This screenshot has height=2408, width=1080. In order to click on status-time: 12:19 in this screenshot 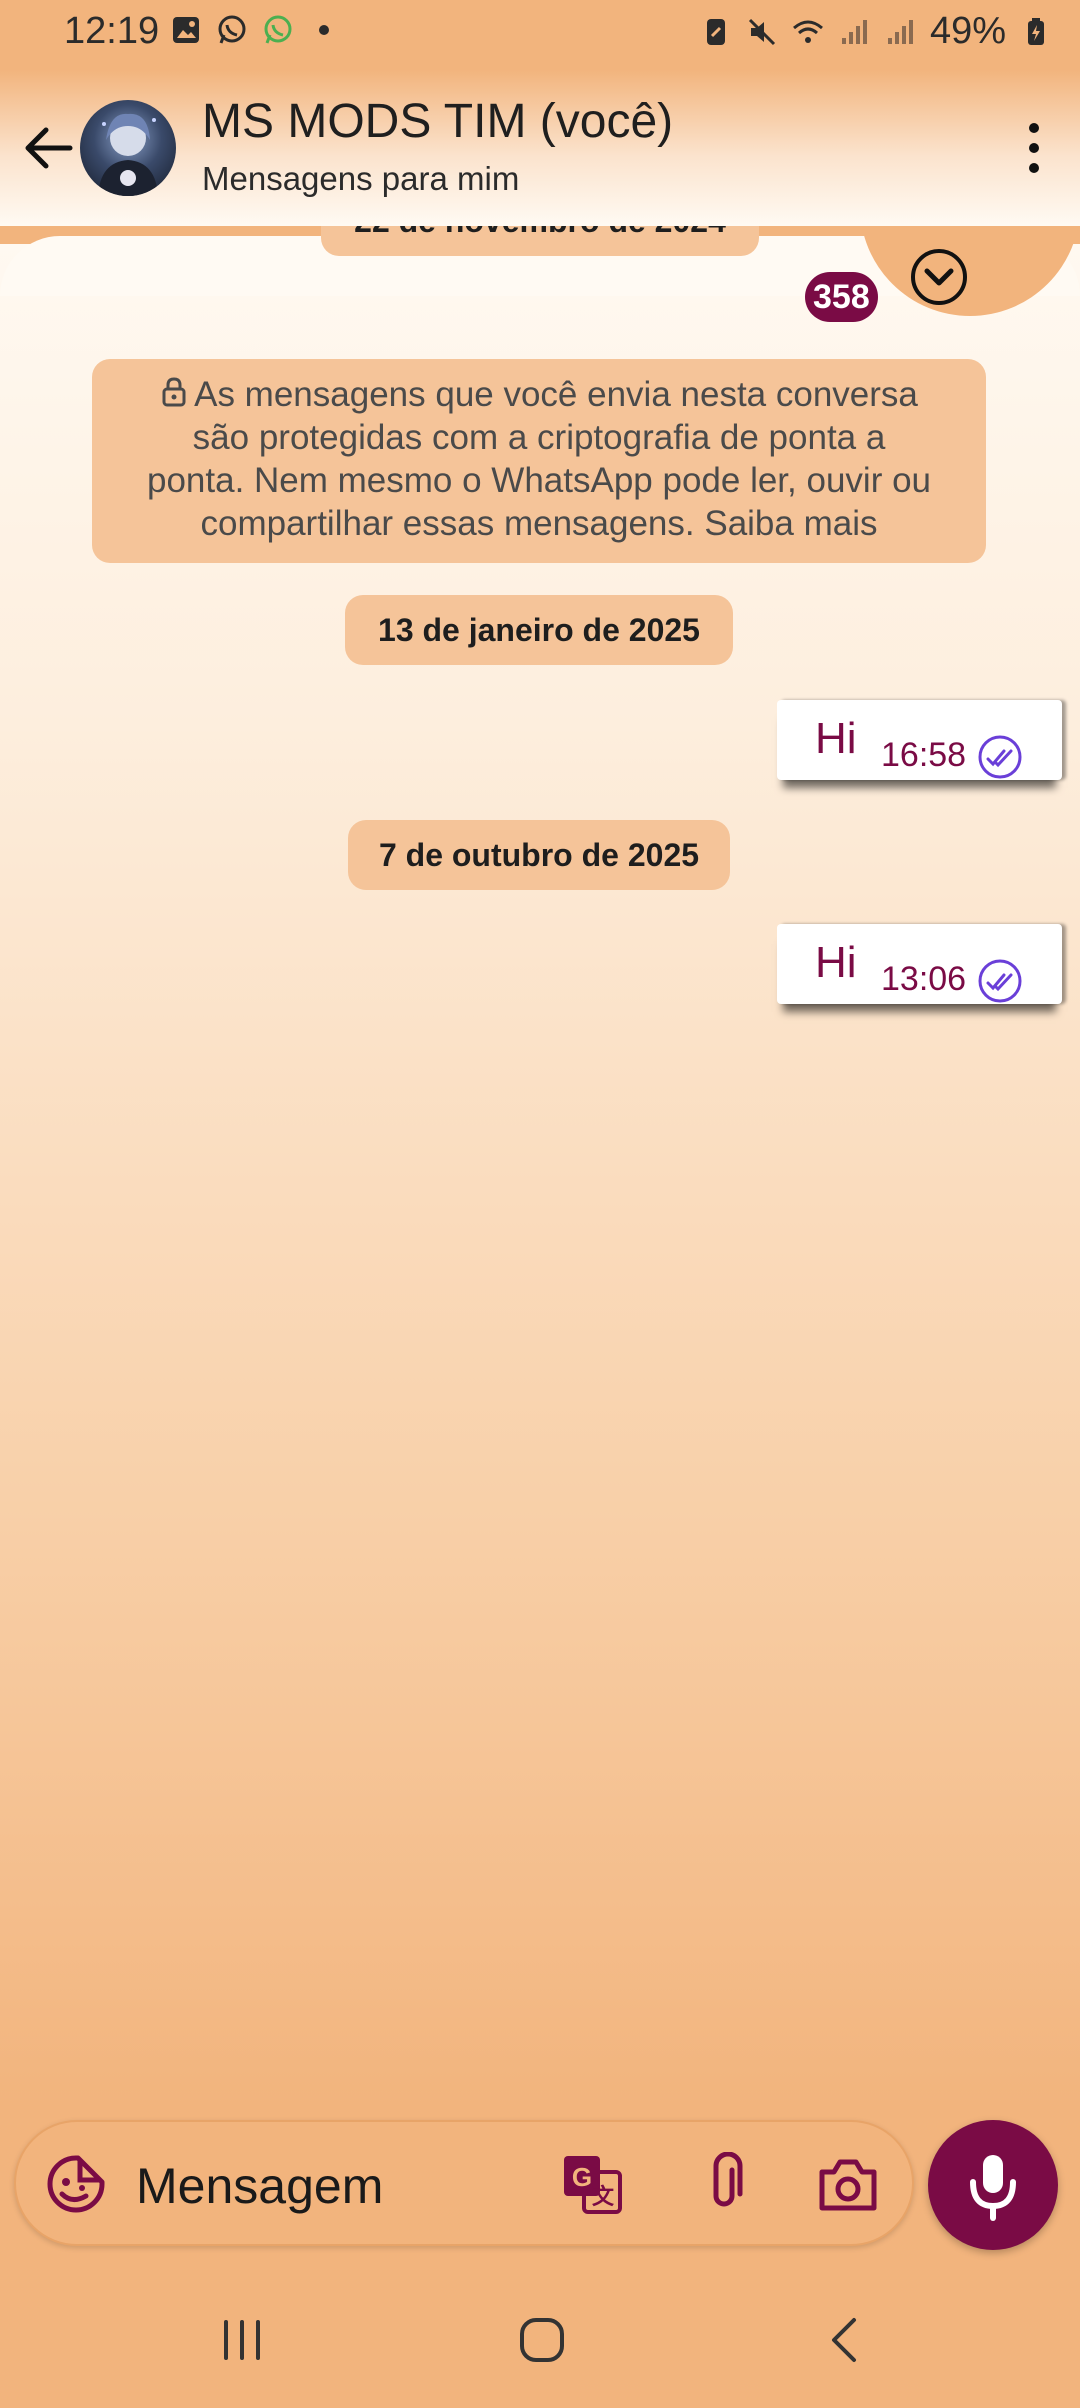, I will do `click(112, 31)`.